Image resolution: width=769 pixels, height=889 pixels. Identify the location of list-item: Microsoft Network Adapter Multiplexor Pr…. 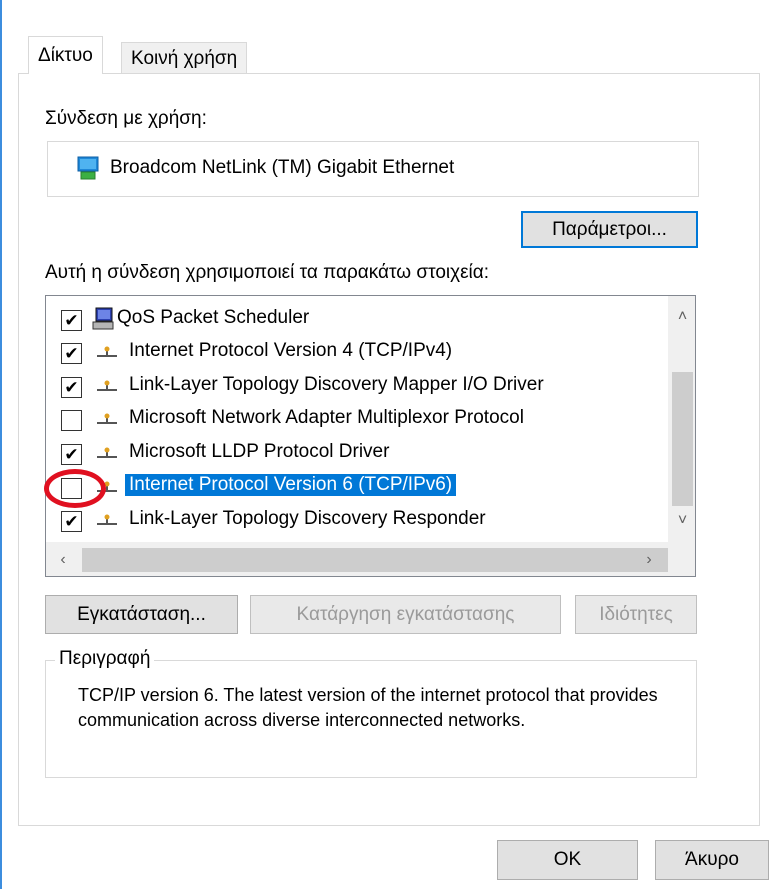
(357, 419).